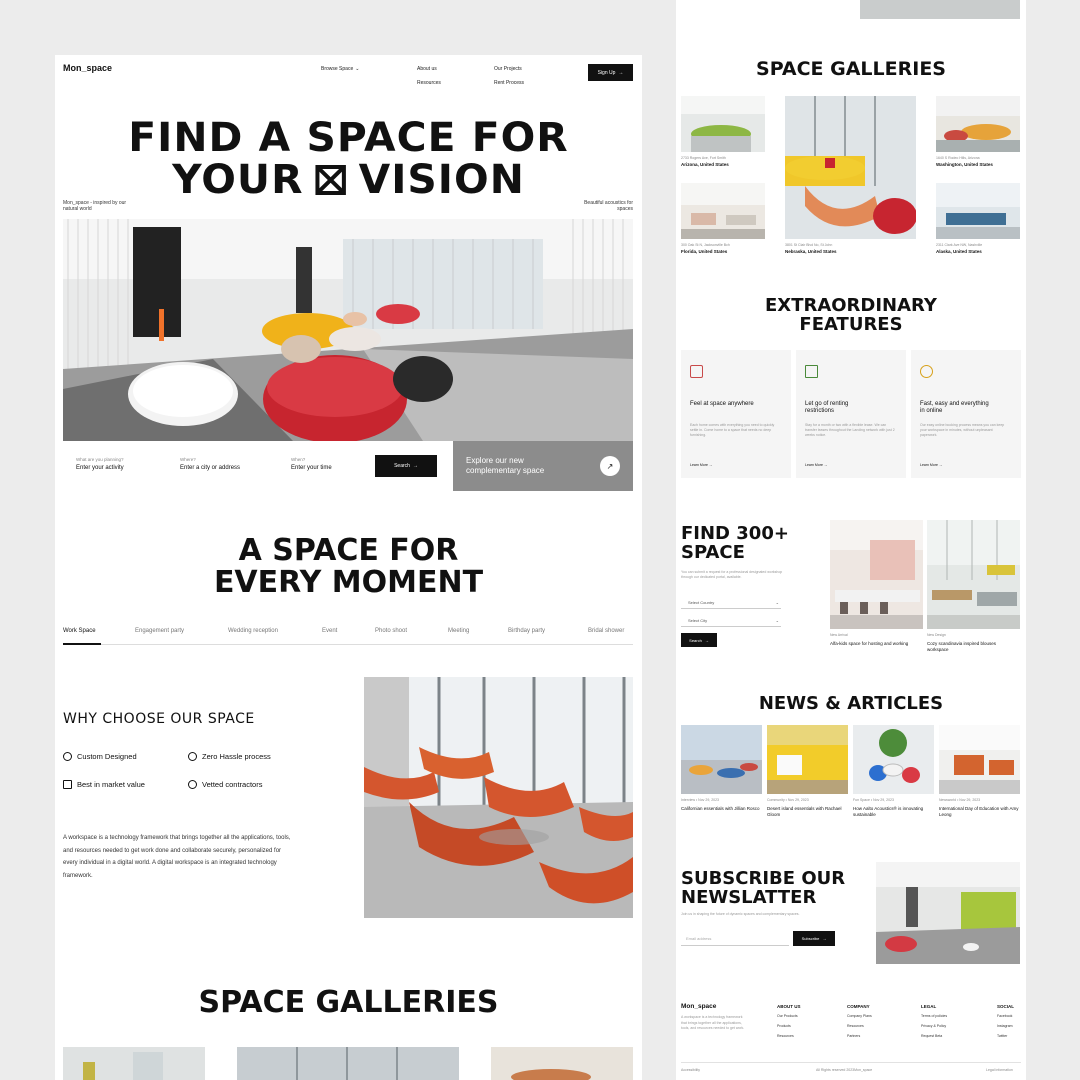  What do you see at coordinates (87, 68) in the screenshot?
I see `logo: Mon_space` at bounding box center [87, 68].